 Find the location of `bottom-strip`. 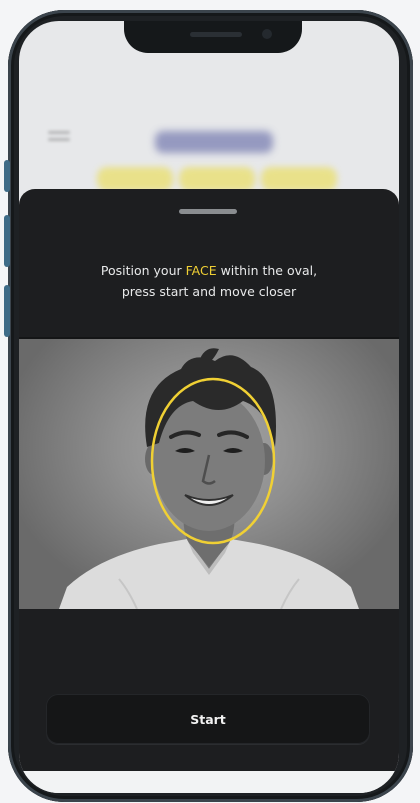

bottom-strip is located at coordinates (209, 782).